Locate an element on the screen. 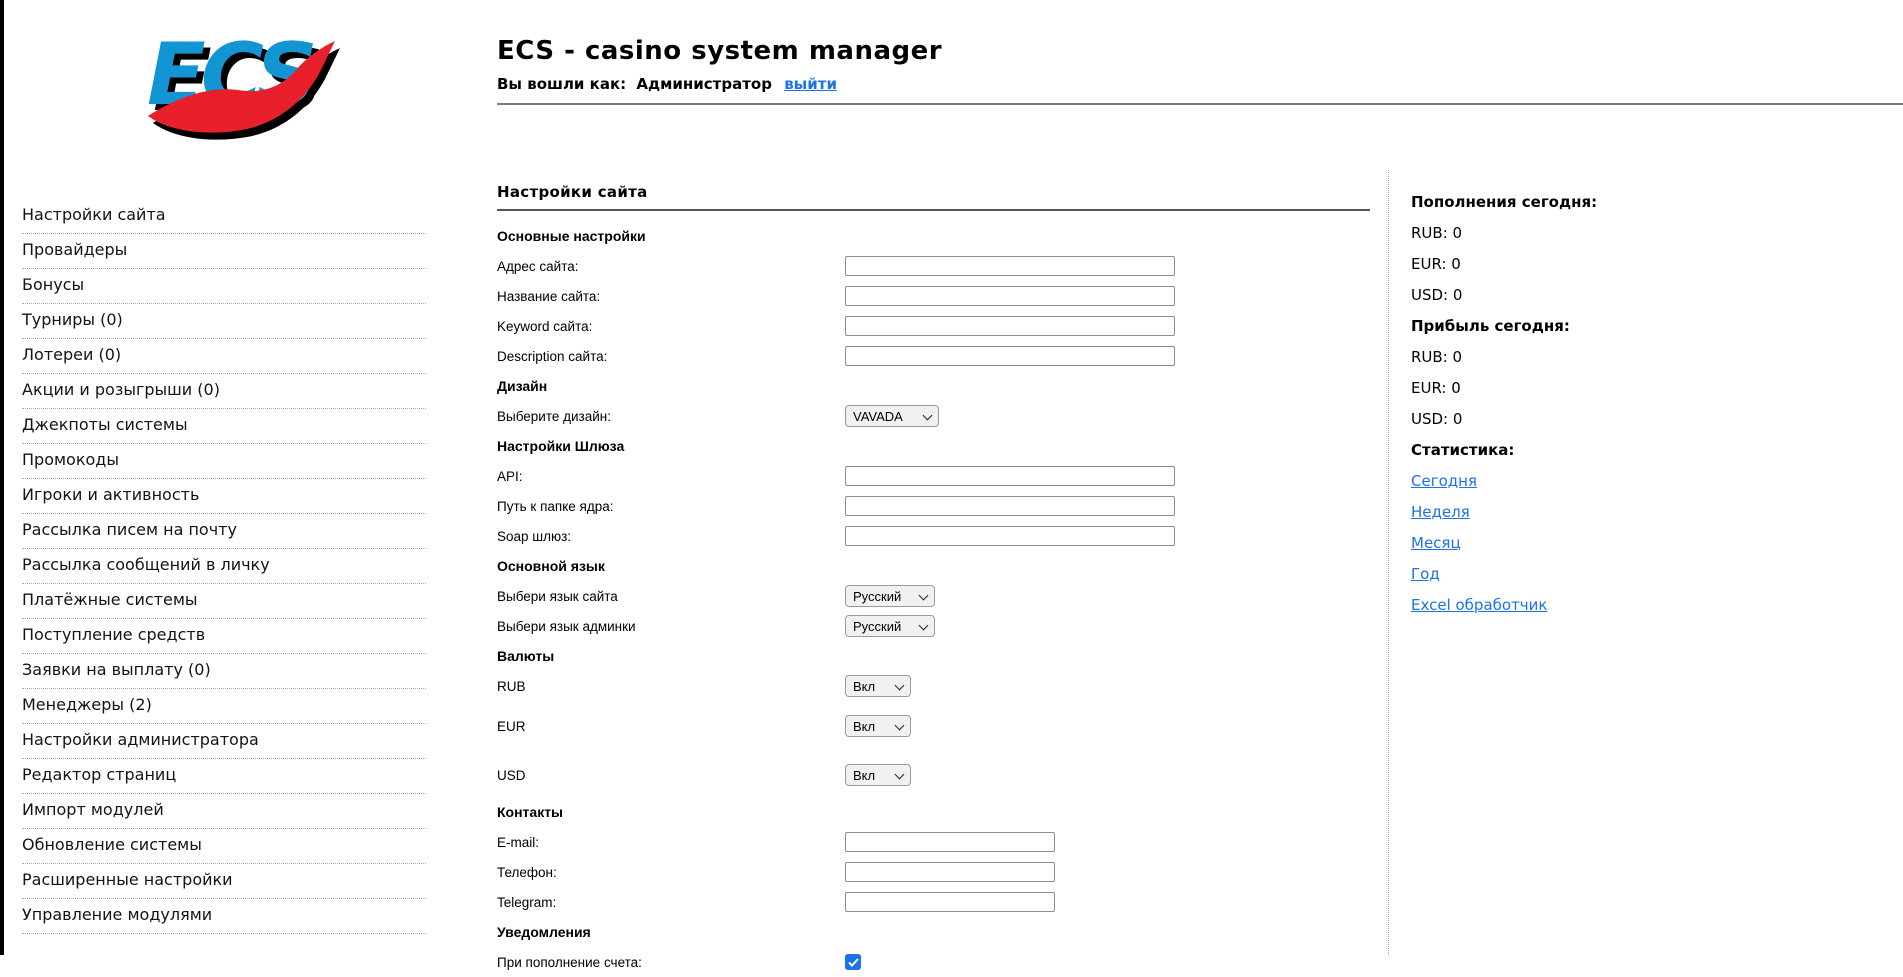 This screenshot has width=1903, height=977. field-label: Телефон: is located at coordinates (527, 872).